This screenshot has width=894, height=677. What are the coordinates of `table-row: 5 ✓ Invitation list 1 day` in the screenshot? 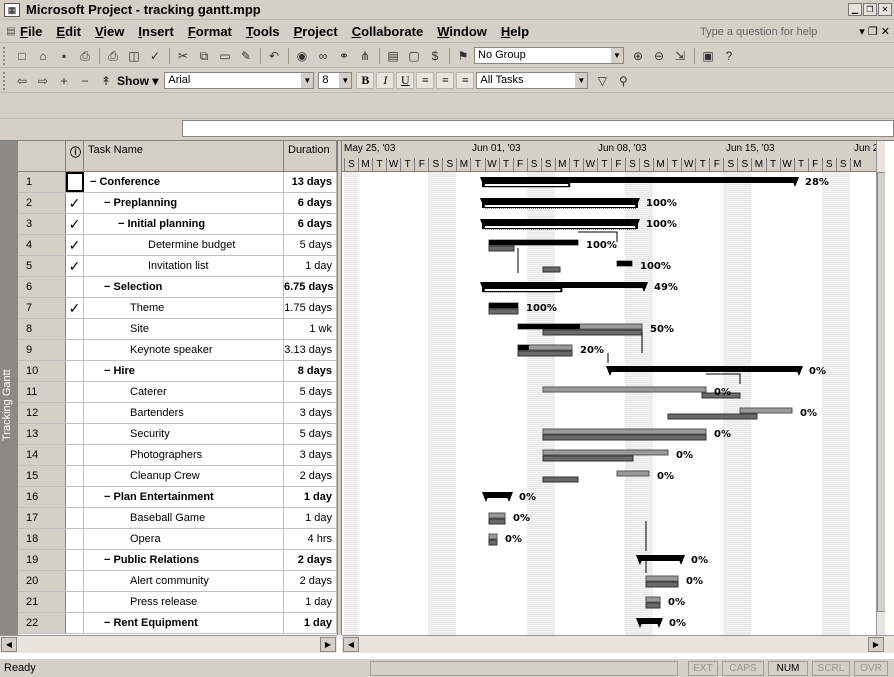 It's located at (177, 266).